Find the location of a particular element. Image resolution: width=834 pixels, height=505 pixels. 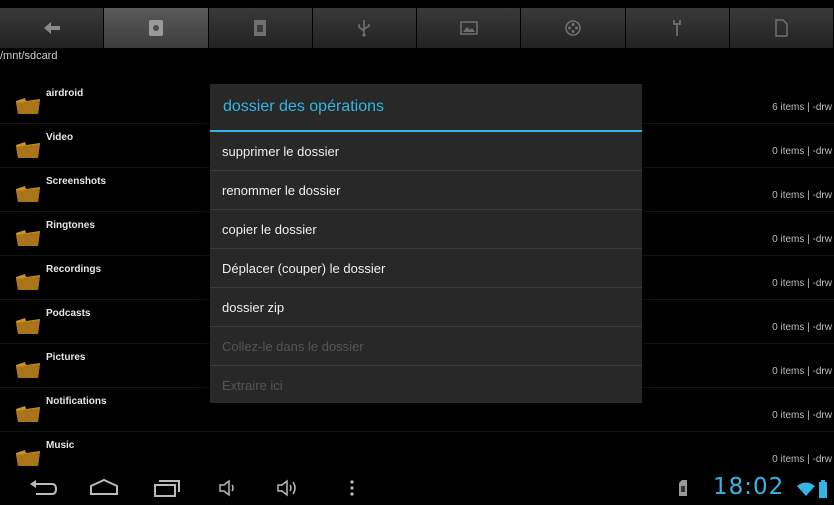

battery-icon is located at coordinates (823, 489).